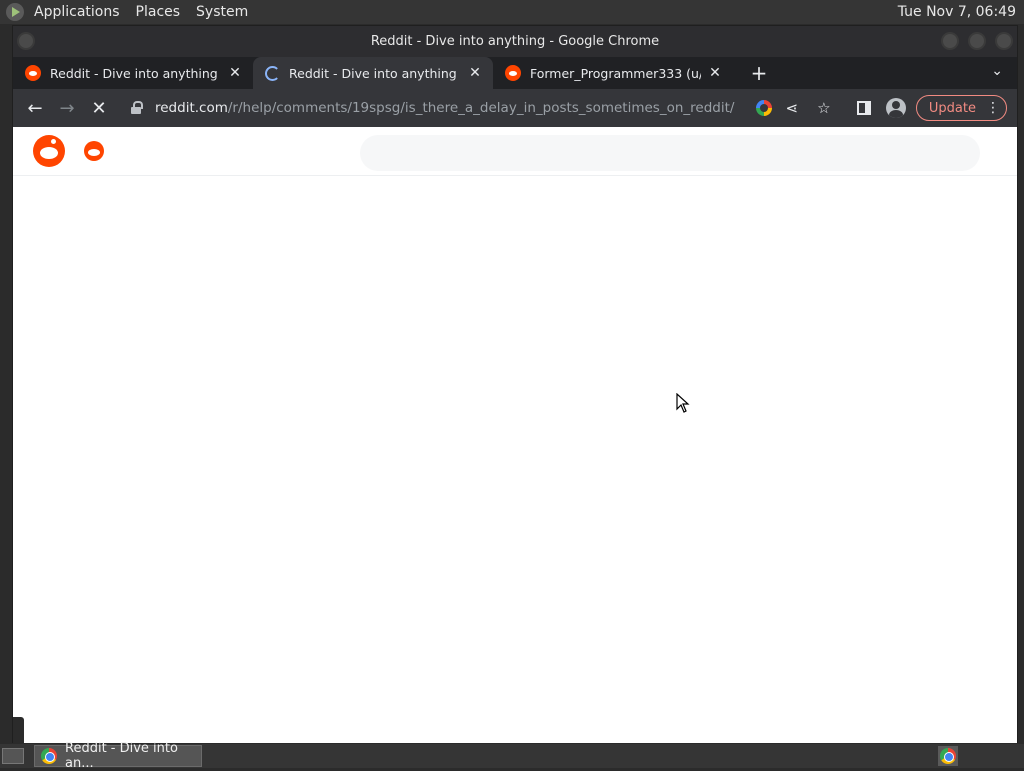 The width and height of the screenshot is (1024, 771). What do you see at coordinates (1004, 41) in the screenshot?
I see `close-window-icon` at bounding box center [1004, 41].